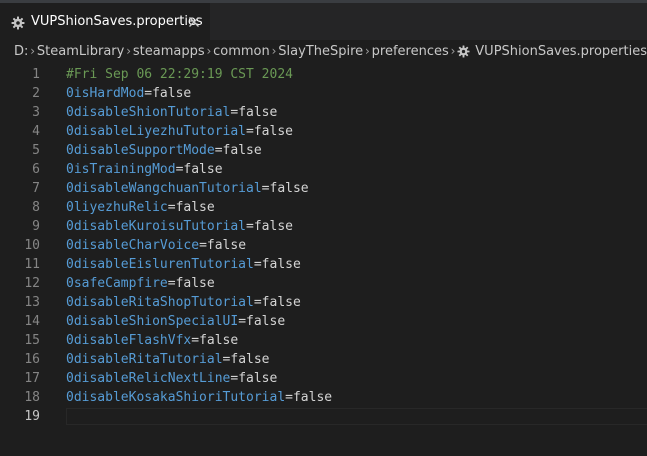  I want to click on line-content: 0disableWangchuanTutorial=false, so click(187, 188).